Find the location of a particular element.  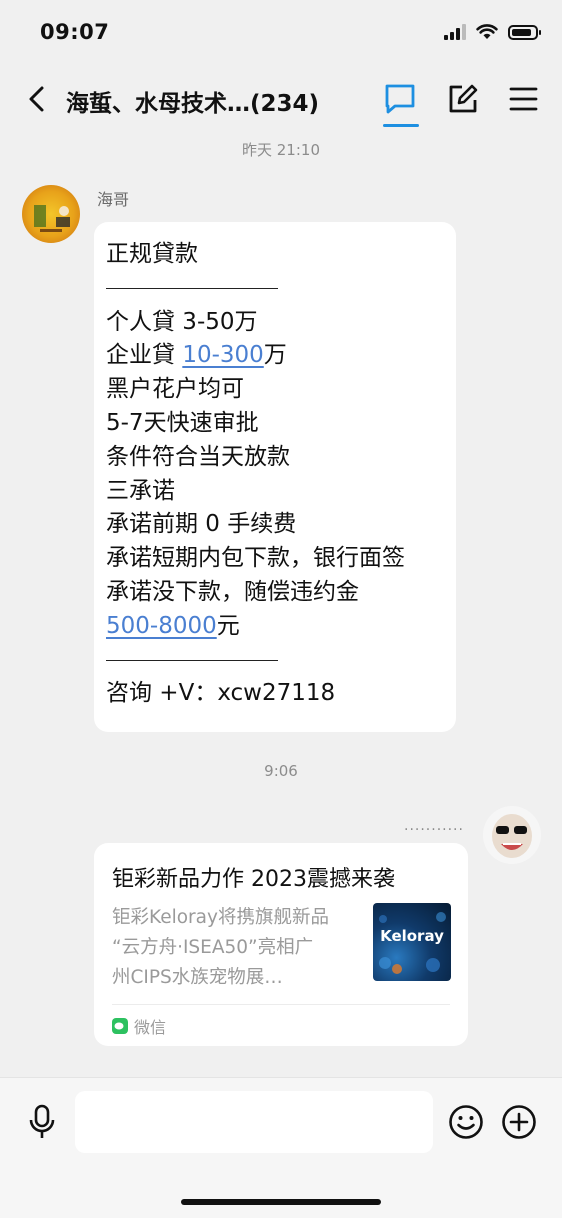

timestamp: 9:06 is located at coordinates (281, 771).